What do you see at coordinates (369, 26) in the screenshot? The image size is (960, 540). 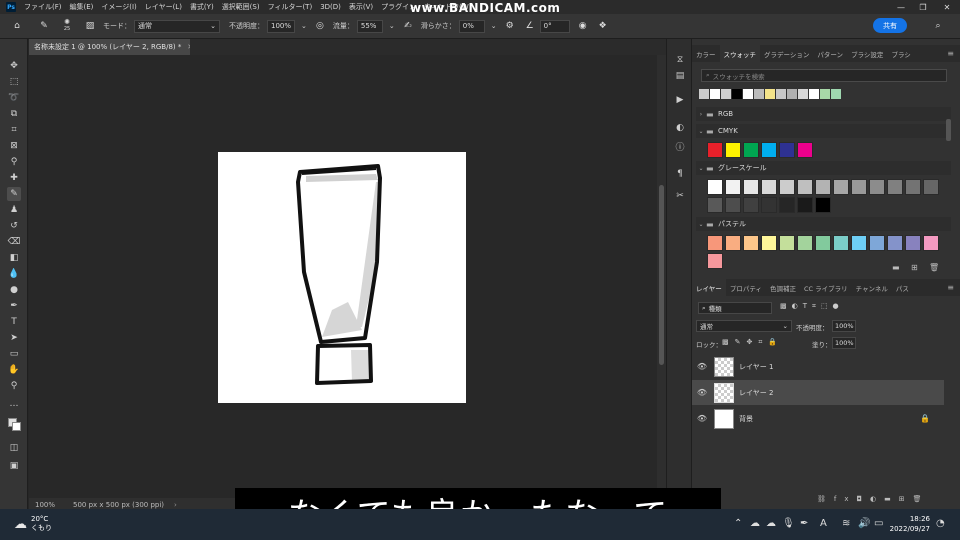 I see `flow-field: 55%` at bounding box center [369, 26].